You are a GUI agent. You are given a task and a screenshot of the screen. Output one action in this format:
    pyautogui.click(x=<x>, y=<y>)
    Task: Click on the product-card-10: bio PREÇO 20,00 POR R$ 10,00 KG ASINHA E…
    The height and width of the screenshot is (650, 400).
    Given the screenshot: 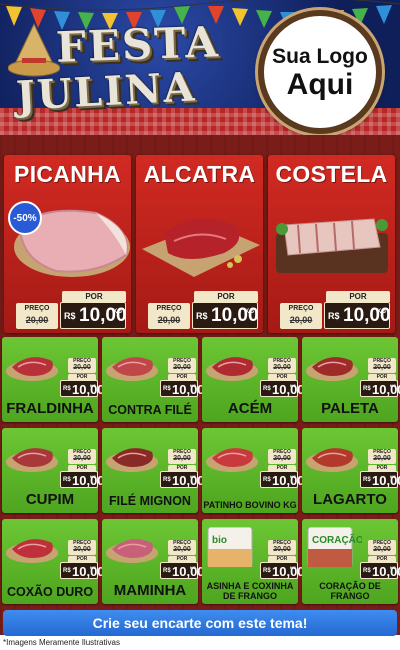 What is the action you would take?
    pyautogui.click(x=253, y=561)
    